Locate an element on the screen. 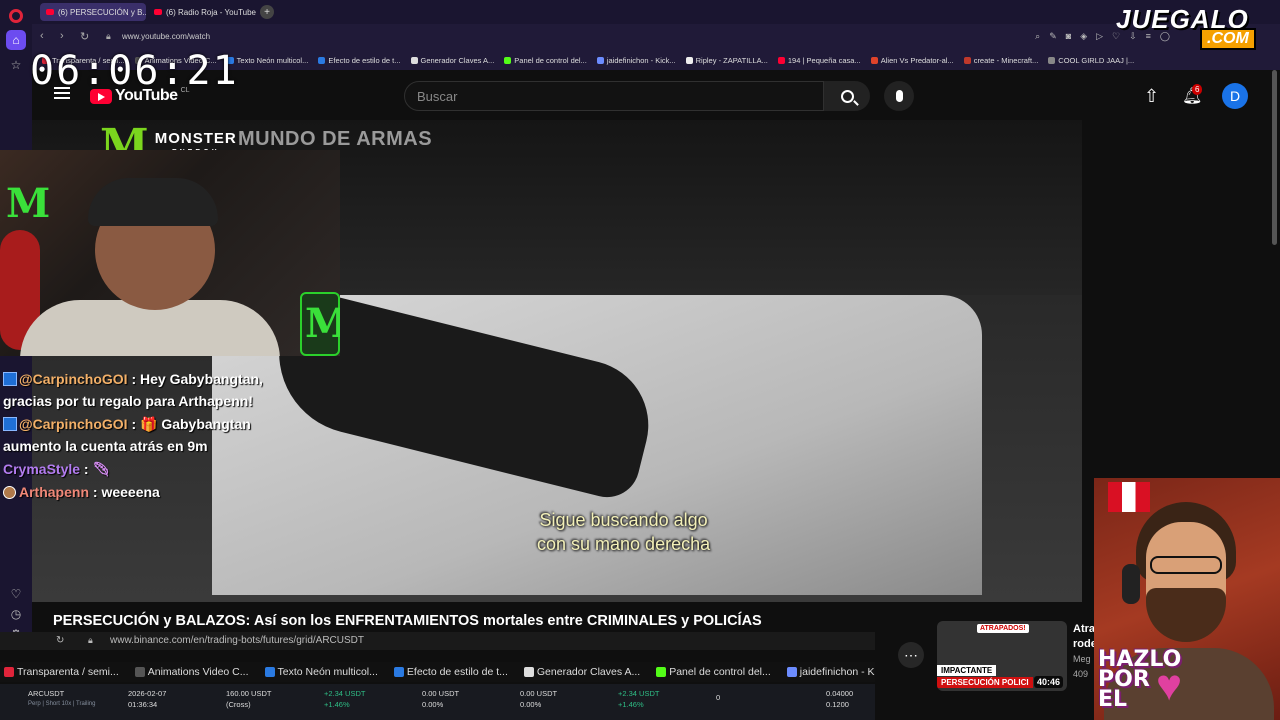 The image size is (1280, 720). heart-icon: ♥ is located at coordinates (1169, 685).